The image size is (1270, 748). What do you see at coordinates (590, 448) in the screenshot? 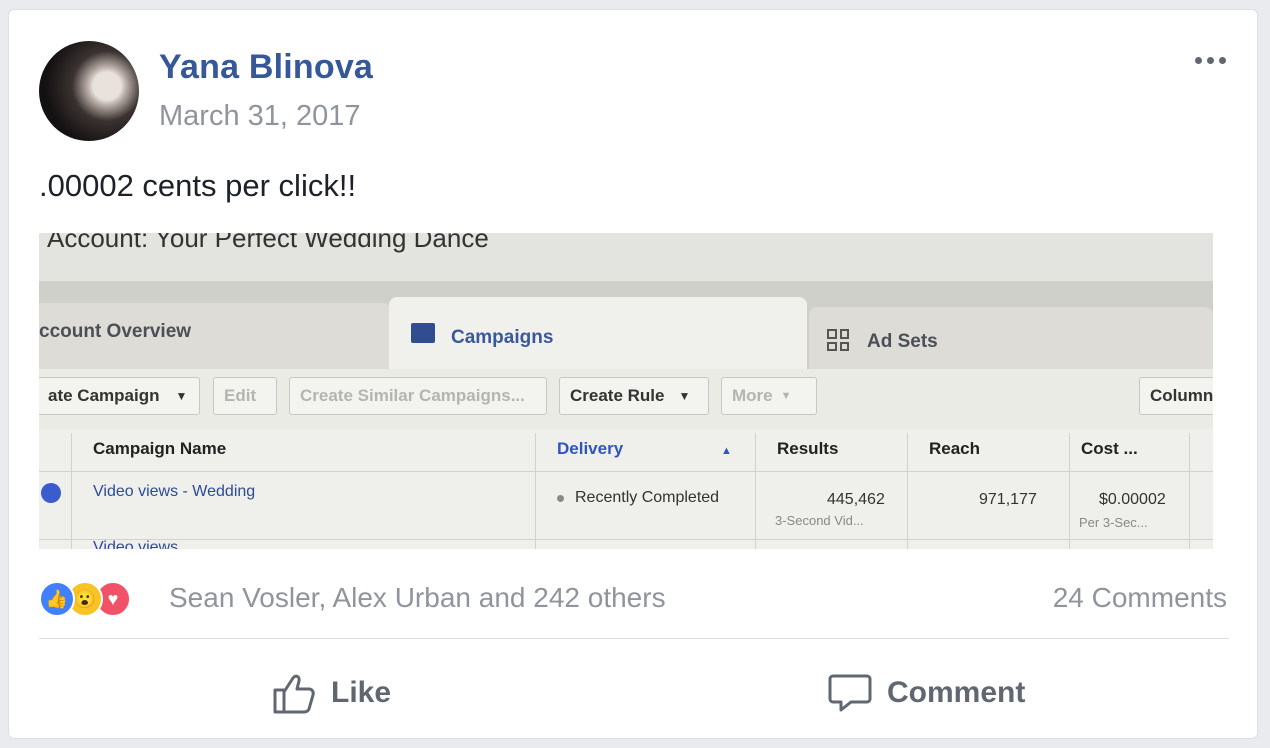
I see `photo-col-delivery: Delivery` at bounding box center [590, 448].